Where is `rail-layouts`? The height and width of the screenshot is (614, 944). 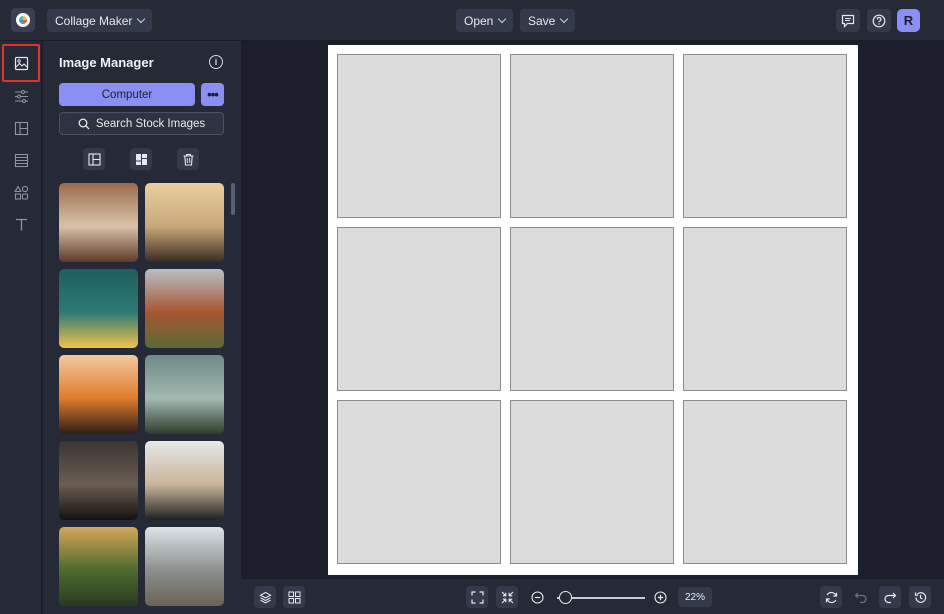
rail-layouts is located at coordinates (21, 128).